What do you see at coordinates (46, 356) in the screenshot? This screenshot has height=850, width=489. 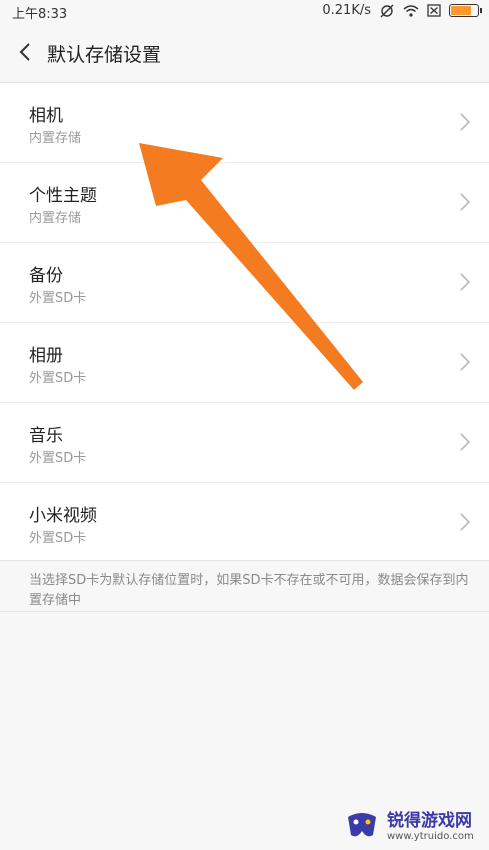 I see `setting-label: 相册` at bounding box center [46, 356].